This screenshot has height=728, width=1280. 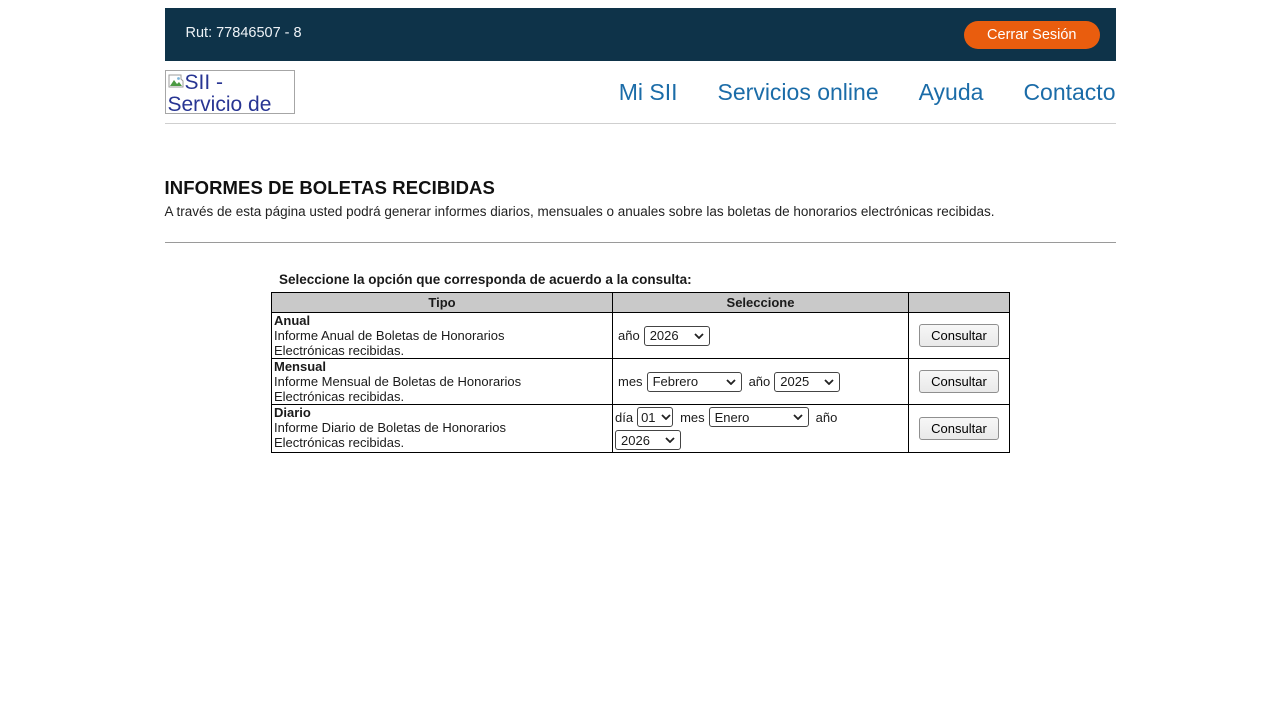 I want to click on mensual-seleccione-cell: mes Febrero año 2025, so click(x=760, y=381).